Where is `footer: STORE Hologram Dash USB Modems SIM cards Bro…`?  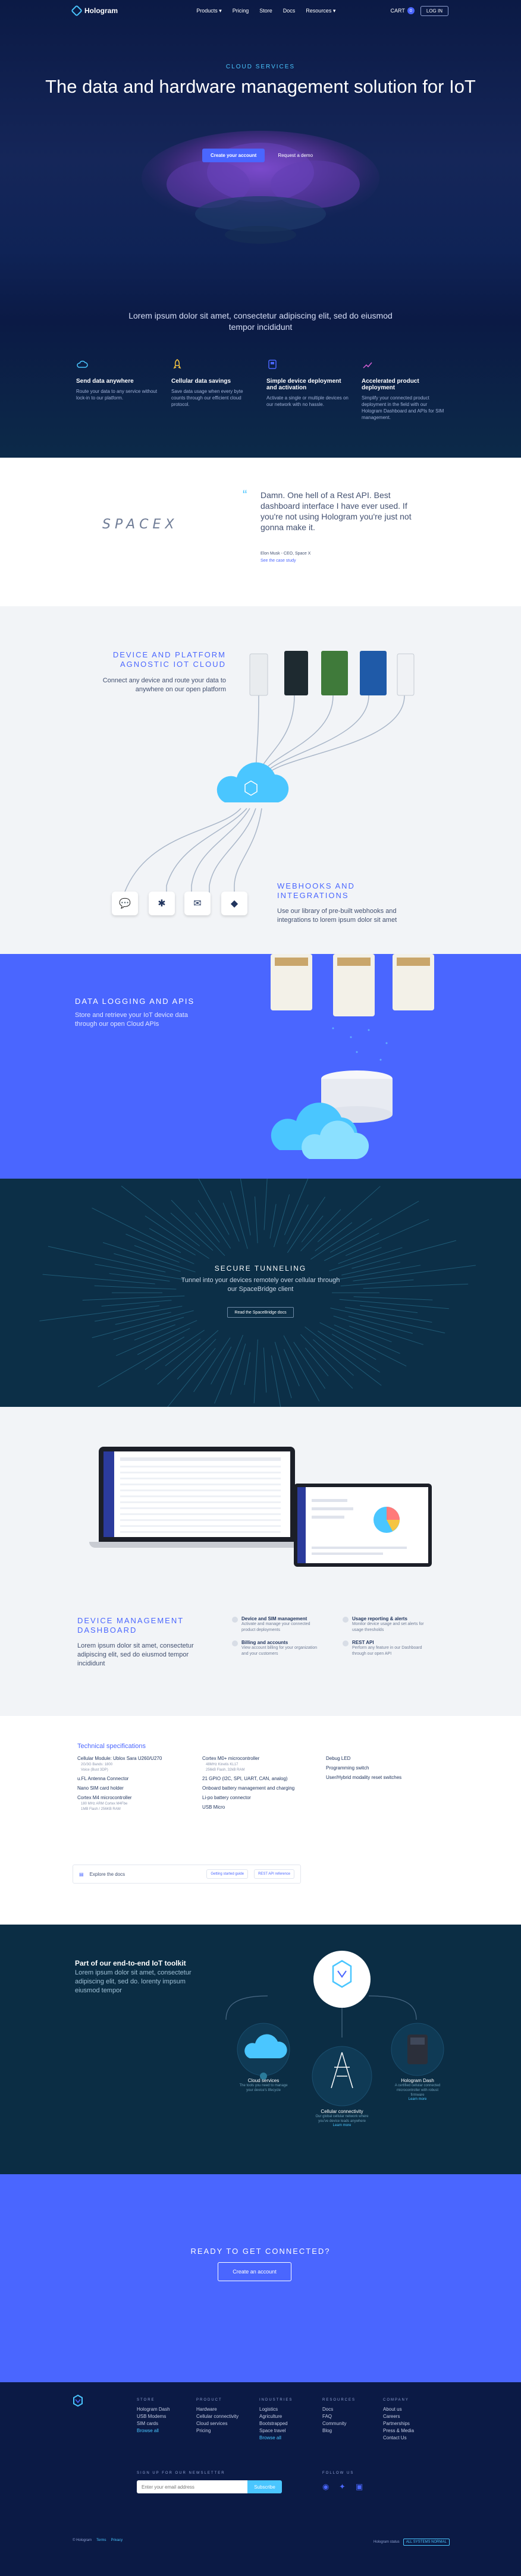 footer: STORE Hologram Dash USB Modems SIM cards Bro… is located at coordinates (260, 2479).